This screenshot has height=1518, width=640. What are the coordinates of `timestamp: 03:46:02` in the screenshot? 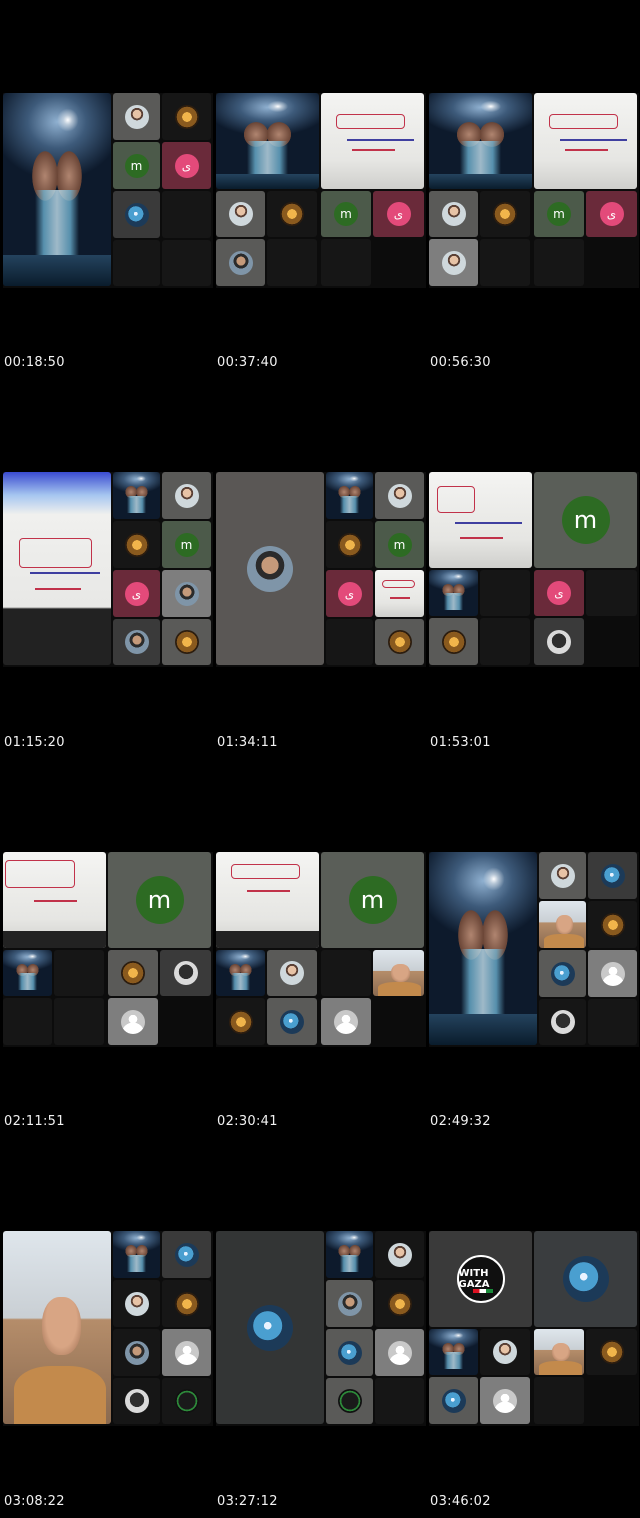 It's located at (460, 1501).